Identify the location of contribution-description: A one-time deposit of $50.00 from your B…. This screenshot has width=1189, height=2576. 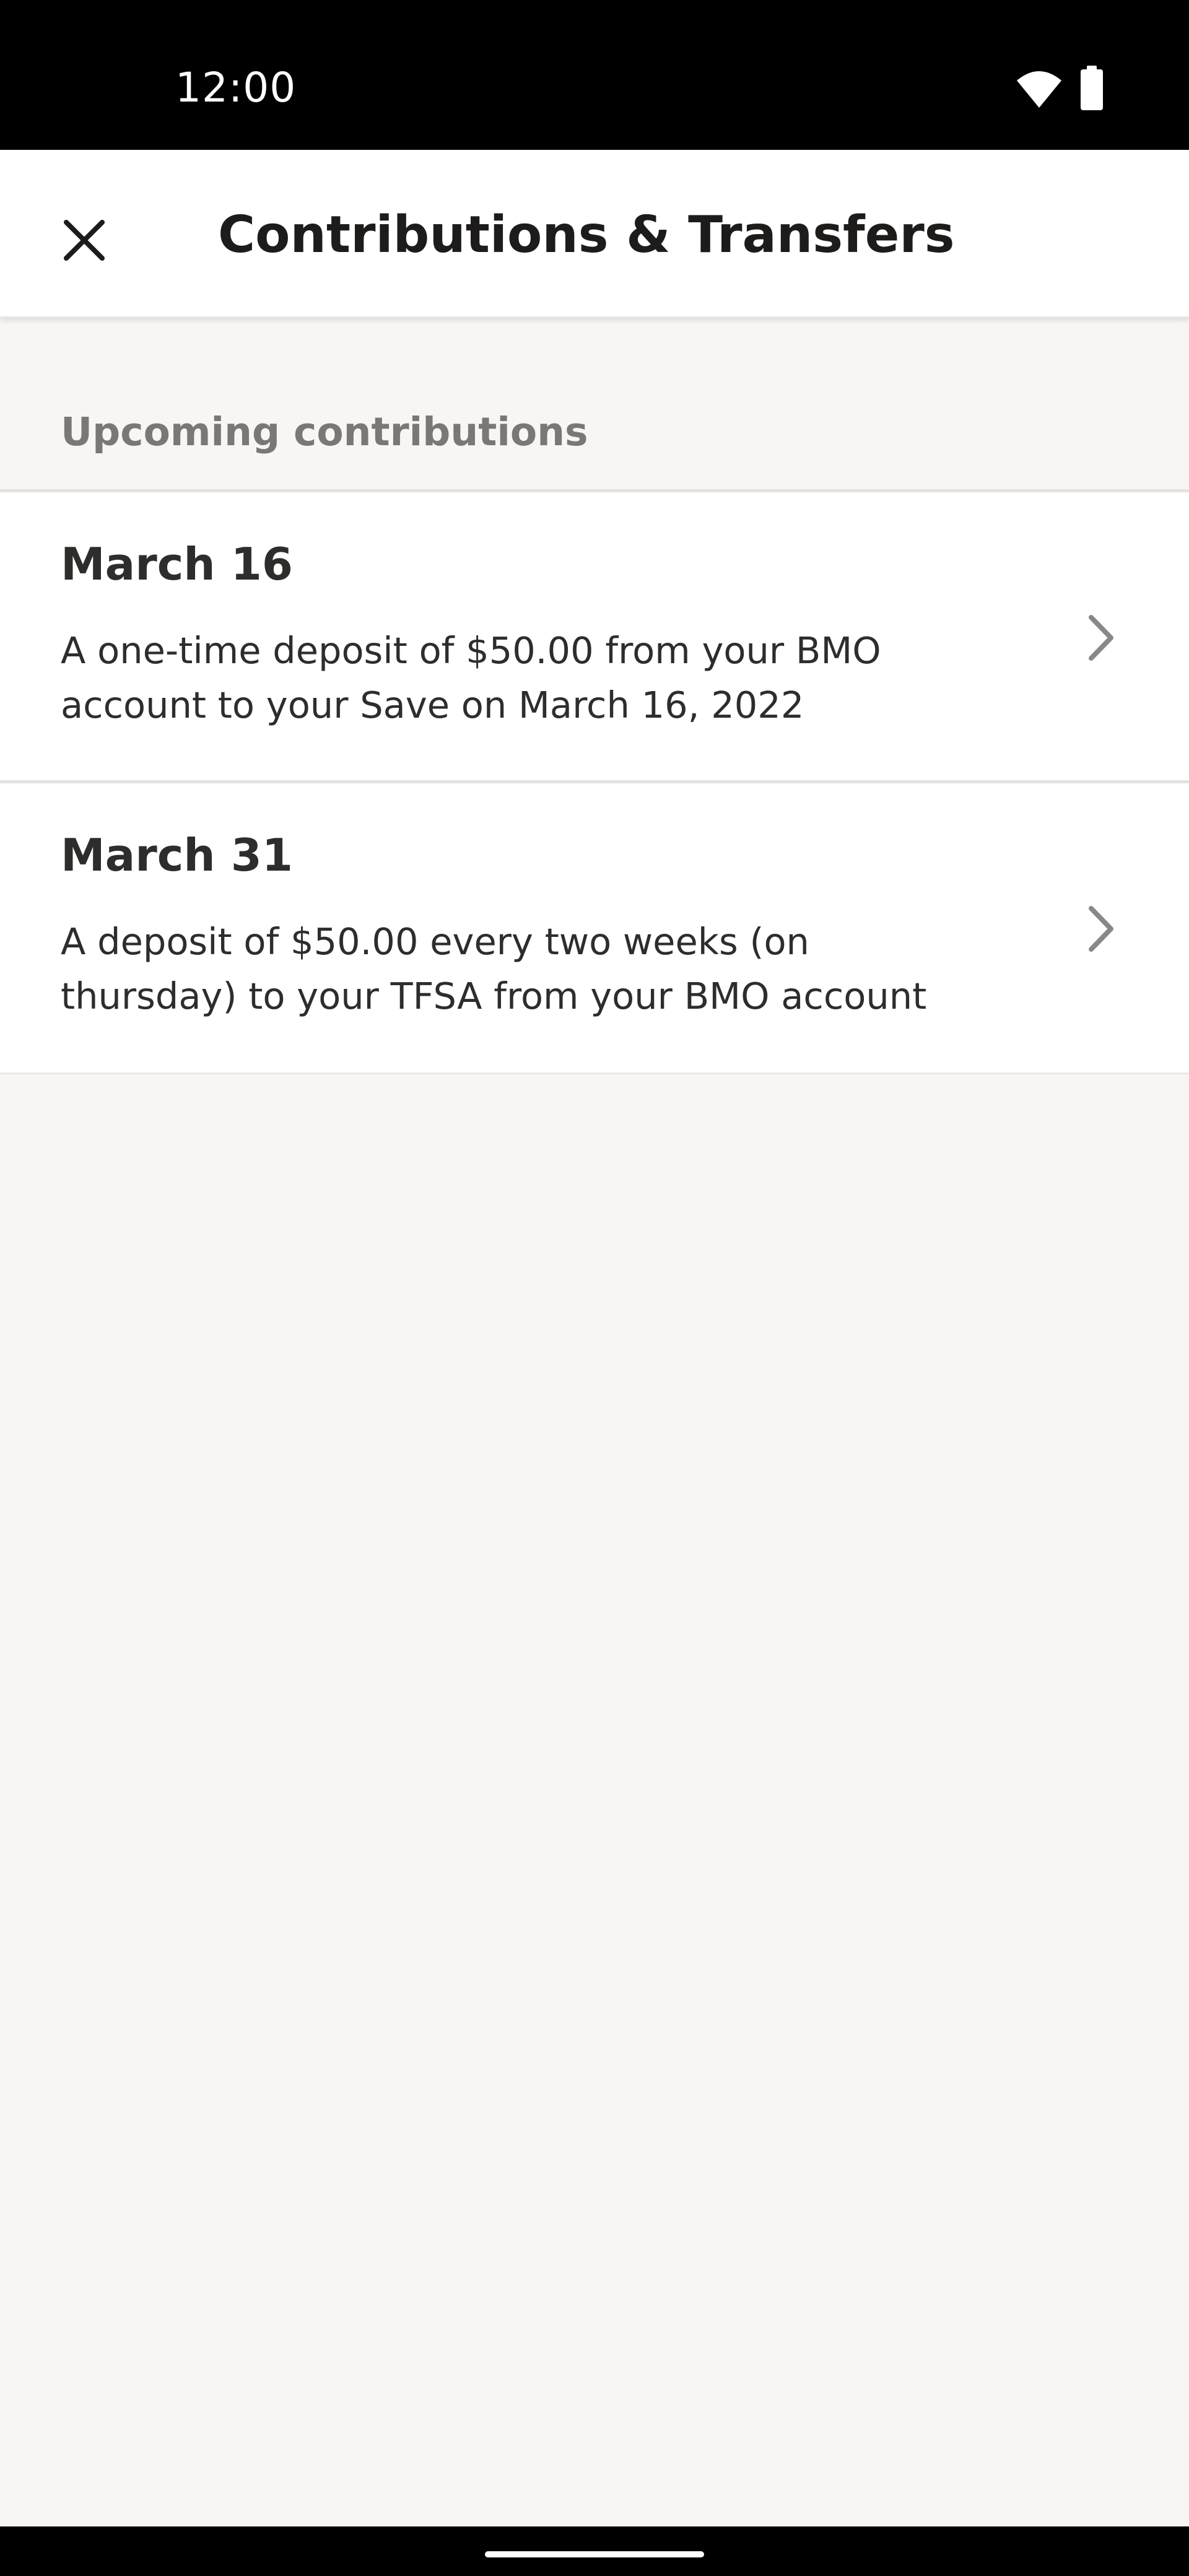
(471, 677).